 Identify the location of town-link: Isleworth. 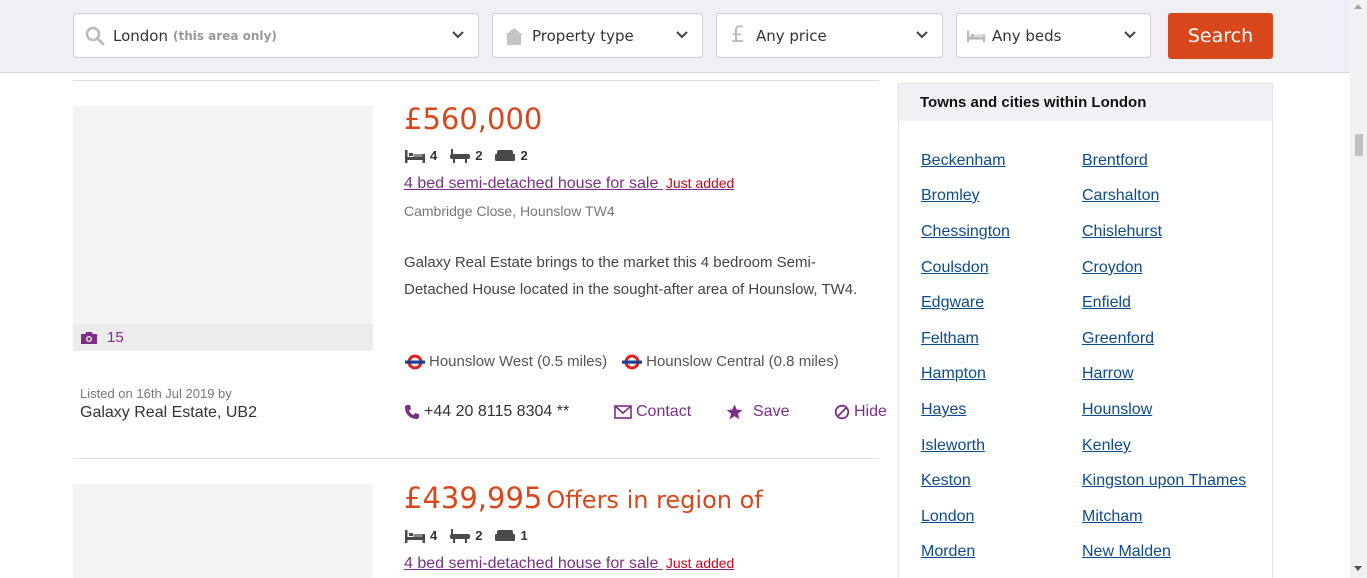
(953, 446).